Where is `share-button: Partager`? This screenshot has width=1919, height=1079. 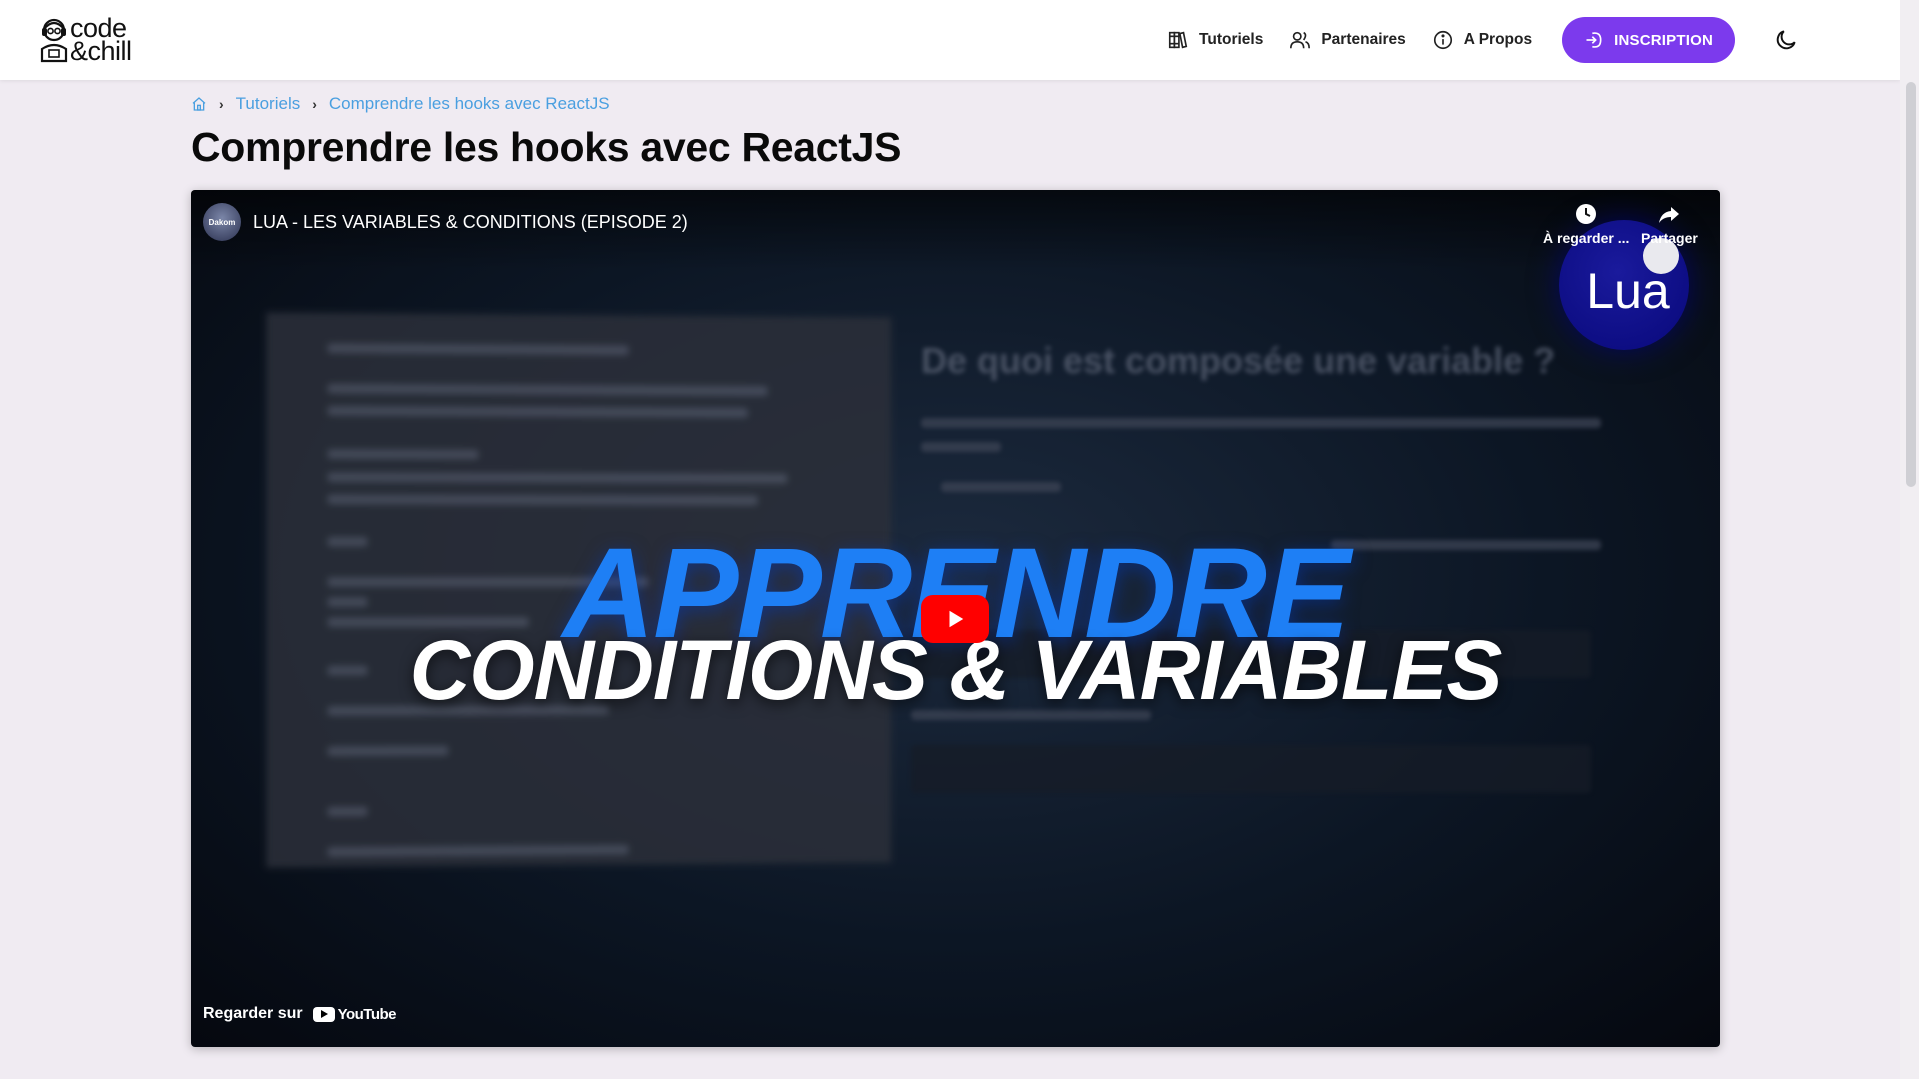
share-button: Partager is located at coordinates (1669, 224).